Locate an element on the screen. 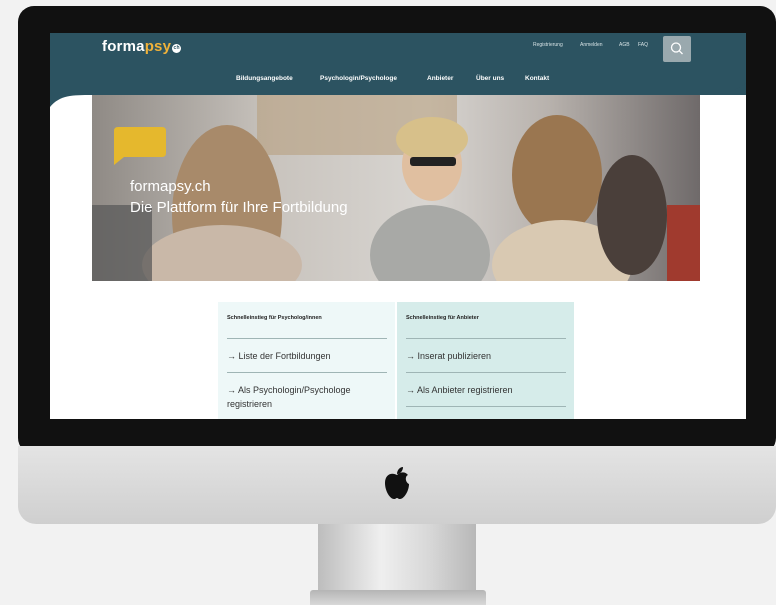  hero-subtitle: Die Plattform für Ihre Fortbildung is located at coordinates (239, 207).